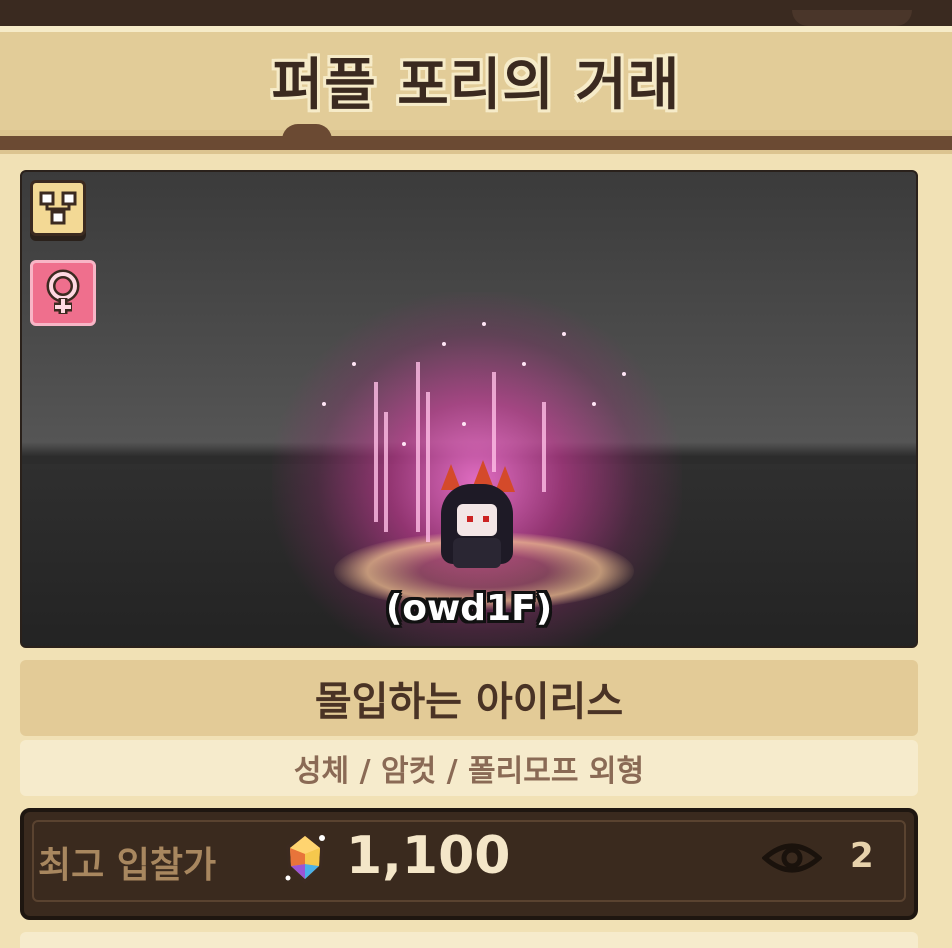  What do you see at coordinates (792, 858) in the screenshot?
I see `eye-icon` at bounding box center [792, 858].